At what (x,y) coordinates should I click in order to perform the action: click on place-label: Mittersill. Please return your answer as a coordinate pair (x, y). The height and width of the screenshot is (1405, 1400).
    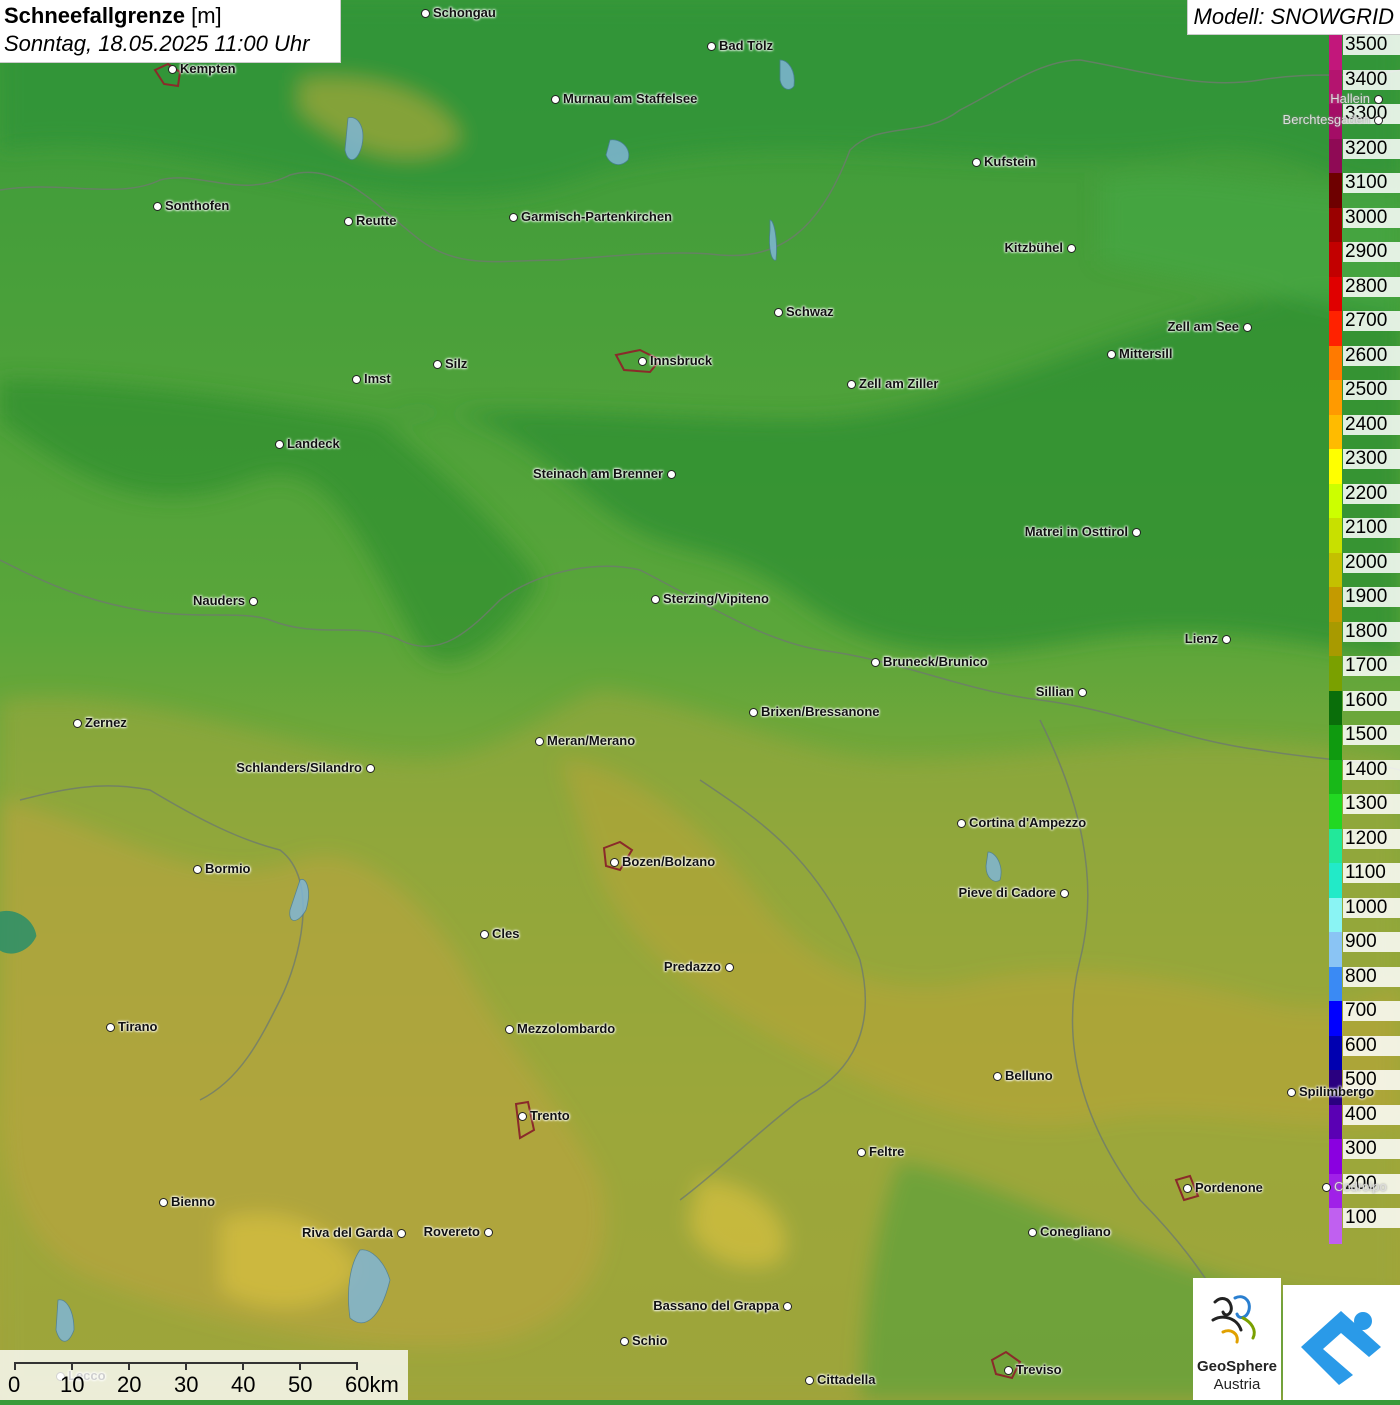
    Looking at the image, I should click on (1145, 353).